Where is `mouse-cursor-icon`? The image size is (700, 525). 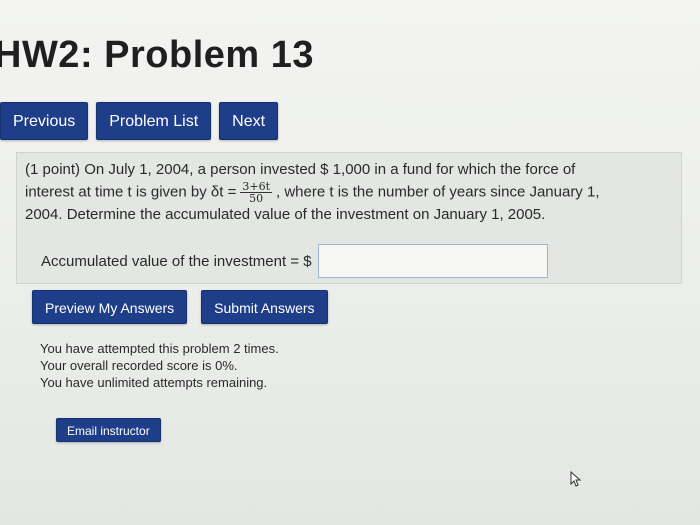
mouse-cursor-icon is located at coordinates (576, 478).